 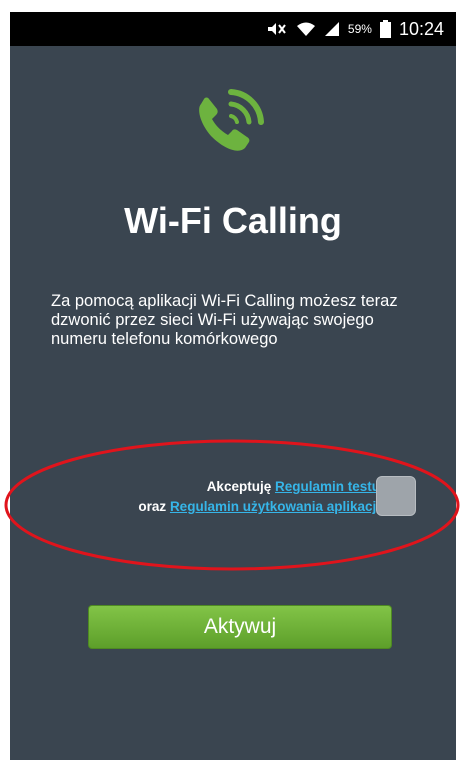 I want to click on app-terms-link: Regulamin użytkowania aplikacji, so click(x=275, y=506).